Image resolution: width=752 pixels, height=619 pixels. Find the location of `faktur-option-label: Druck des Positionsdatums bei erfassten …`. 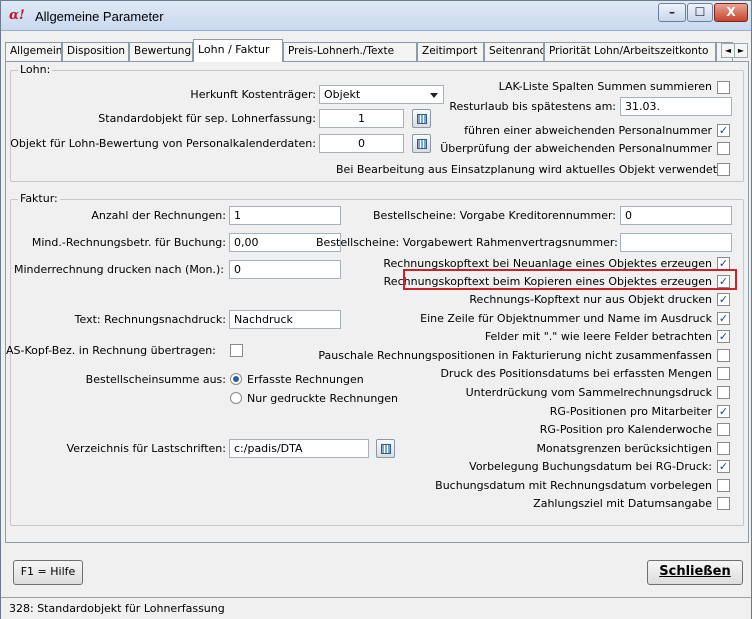

faktur-option-label: Druck des Positionsdatums bei erfassten … is located at coordinates (576, 373).